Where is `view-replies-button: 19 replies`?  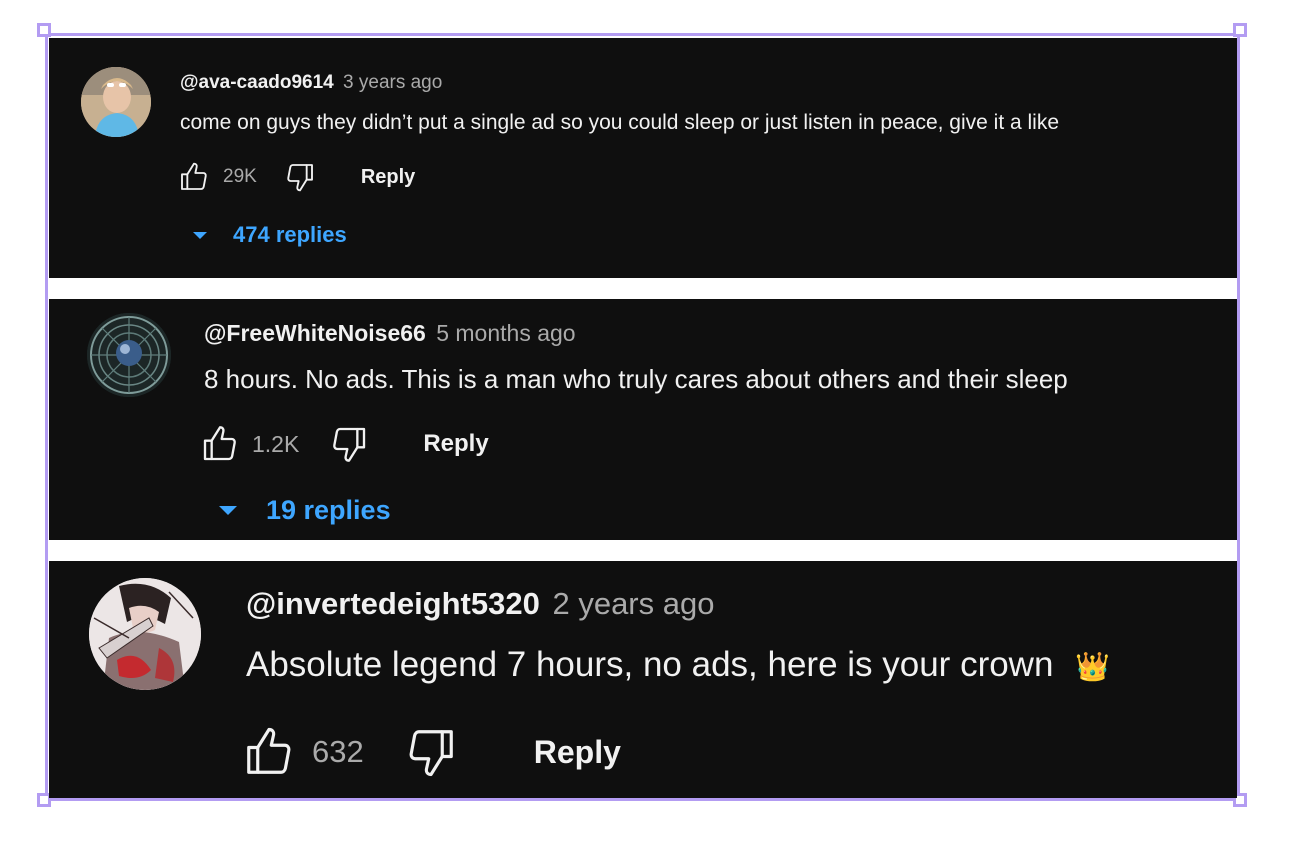
view-replies-button: 19 replies is located at coordinates (305, 510).